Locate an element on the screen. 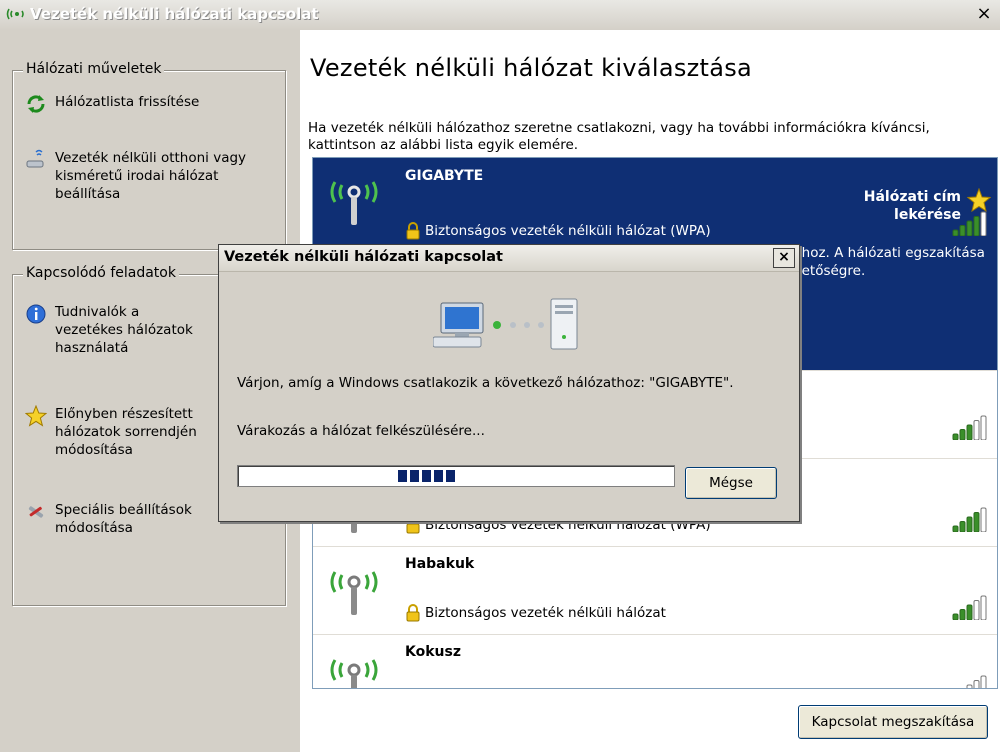  preferred-star-icon is located at coordinates (979, 200).